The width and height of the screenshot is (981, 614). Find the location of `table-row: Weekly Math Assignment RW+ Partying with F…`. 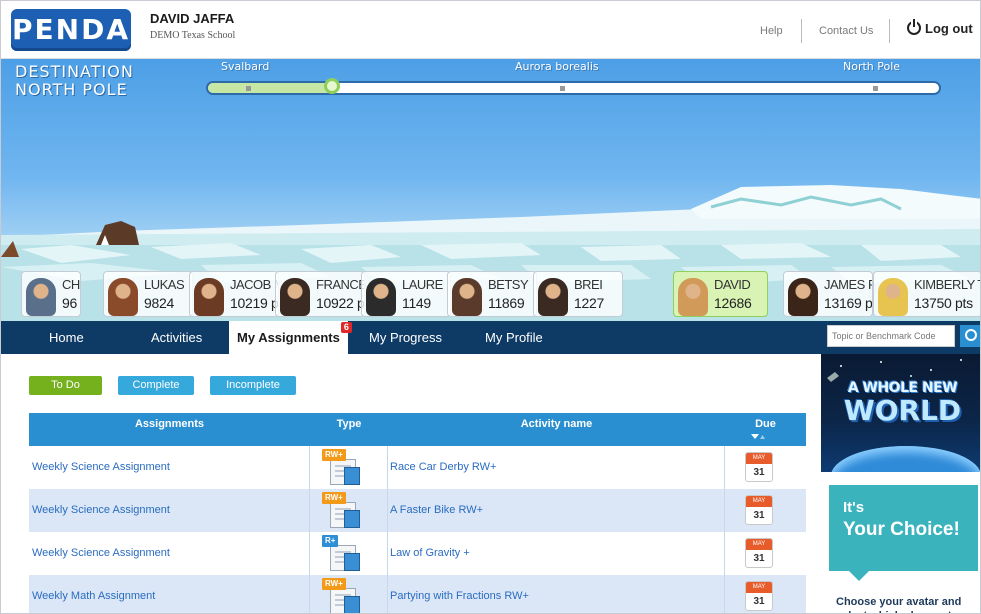

table-row: Weekly Math Assignment RW+ Partying with F… is located at coordinates (417, 594).